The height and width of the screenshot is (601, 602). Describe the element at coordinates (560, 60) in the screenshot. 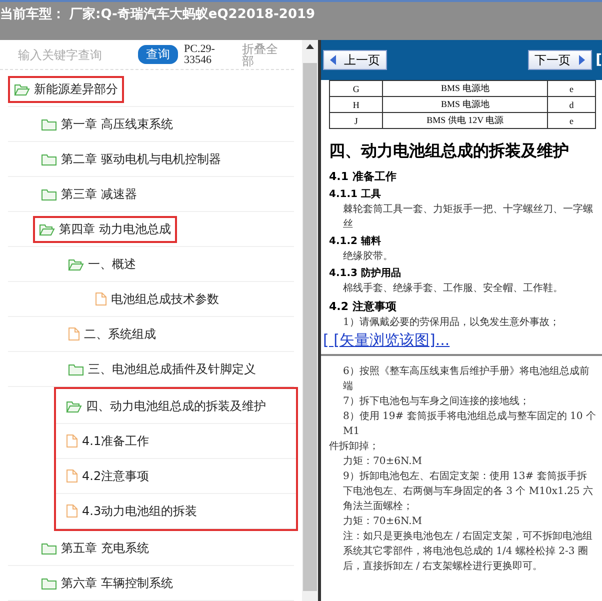

I see `next-page-button: 下一页` at that location.